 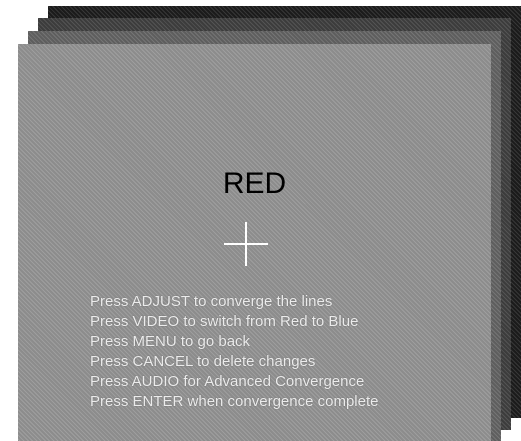 I want to click on instruction-video: Press VIDEO to switch from Red to Blue, so click(x=224, y=321).